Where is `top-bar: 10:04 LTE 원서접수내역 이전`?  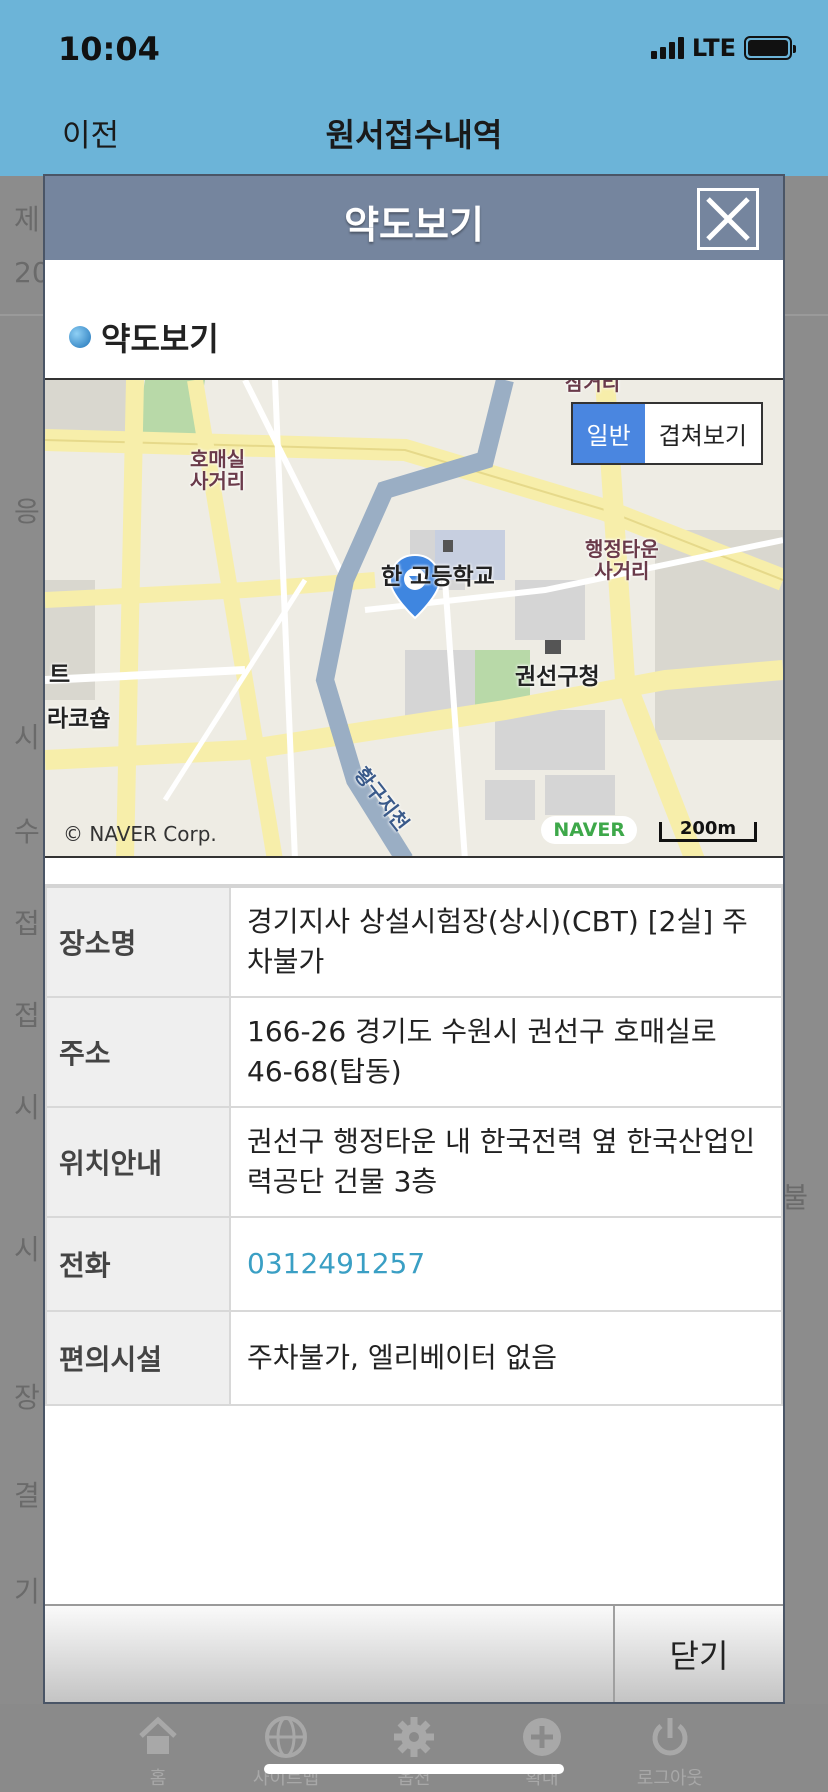 top-bar: 10:04 LTE 원서접수내역 이전 is located at coordinates (414, 88).